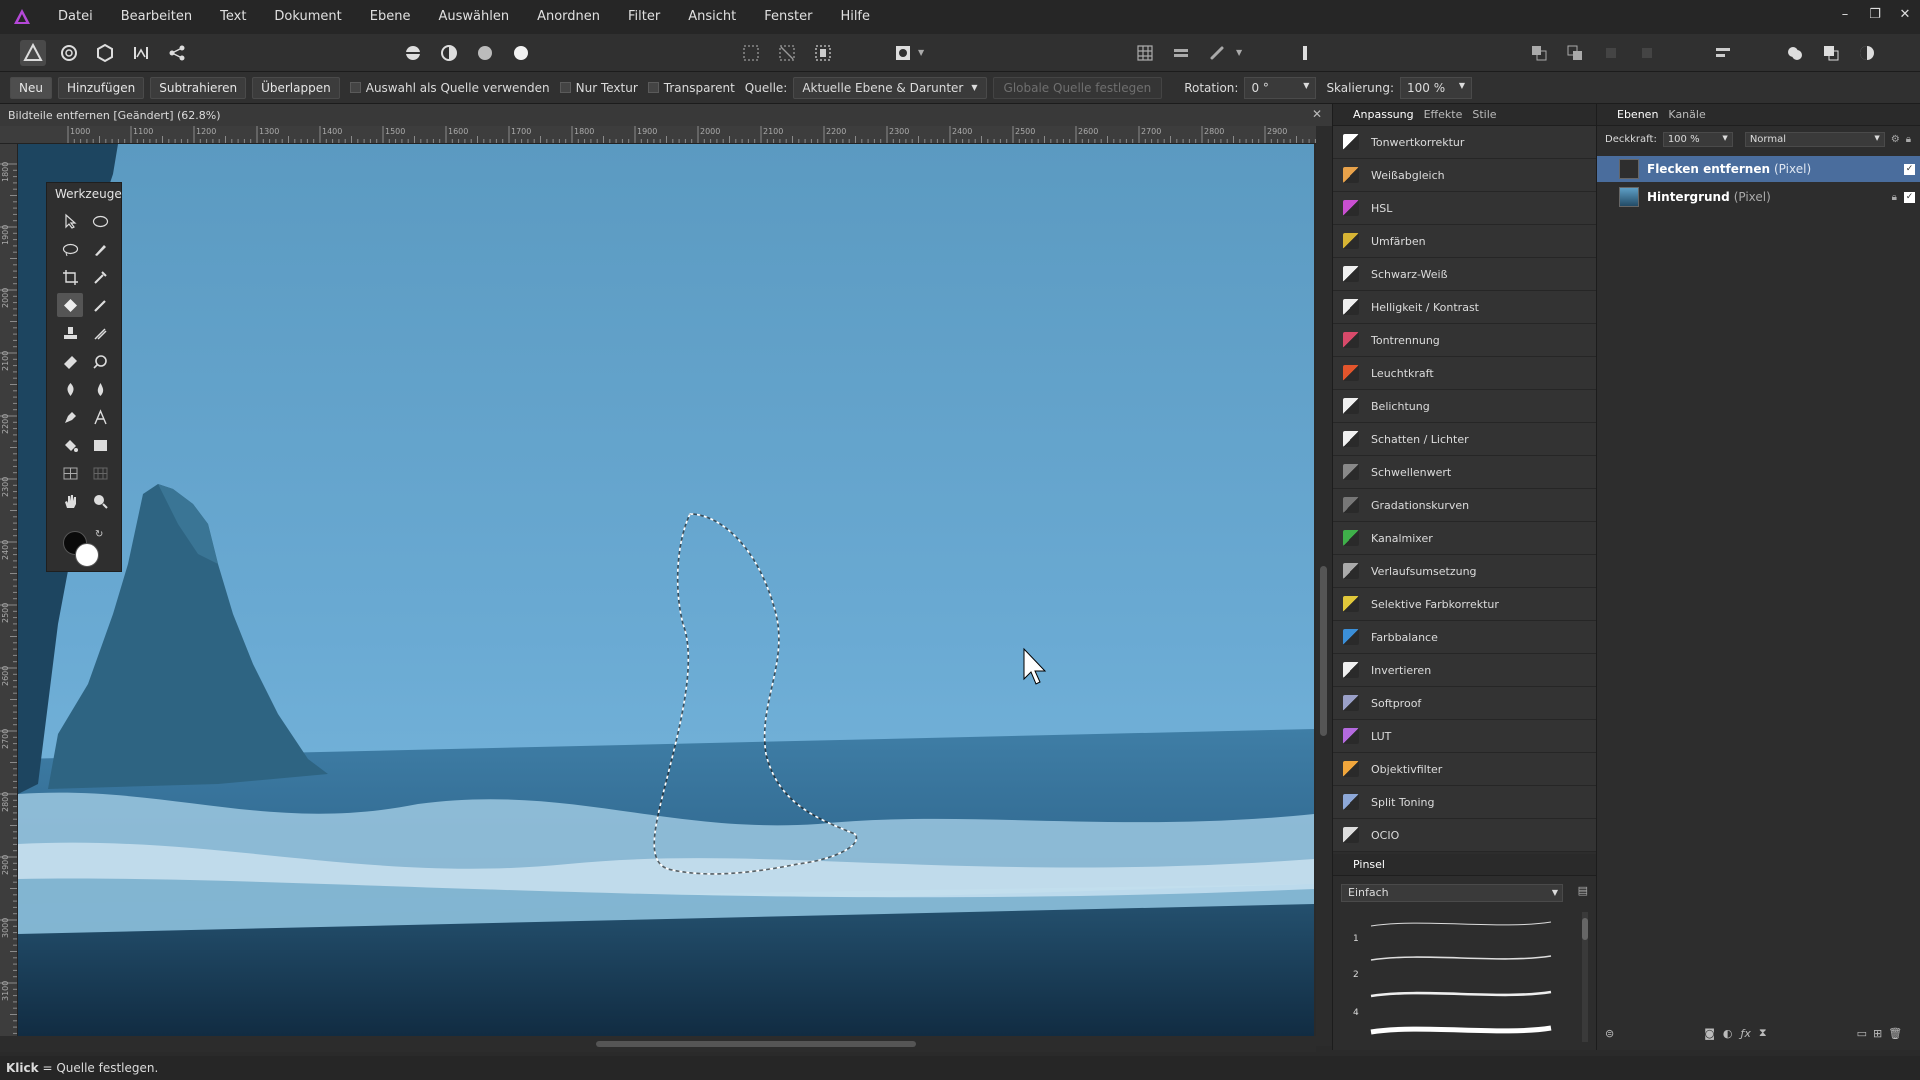 The width and height of the screenshot is (1920, 1080). What do you see at coordinates (1383, 114) in the screenshot?
I see `tab-adjustments: Anpassung` at bounding box center [1383, 114].